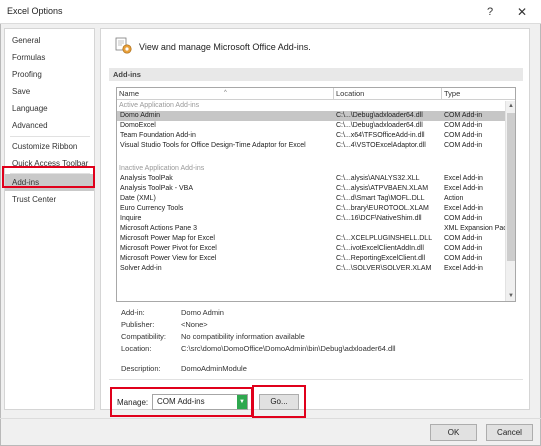  I want to click on detail-label: Location:, so click(136, 348).